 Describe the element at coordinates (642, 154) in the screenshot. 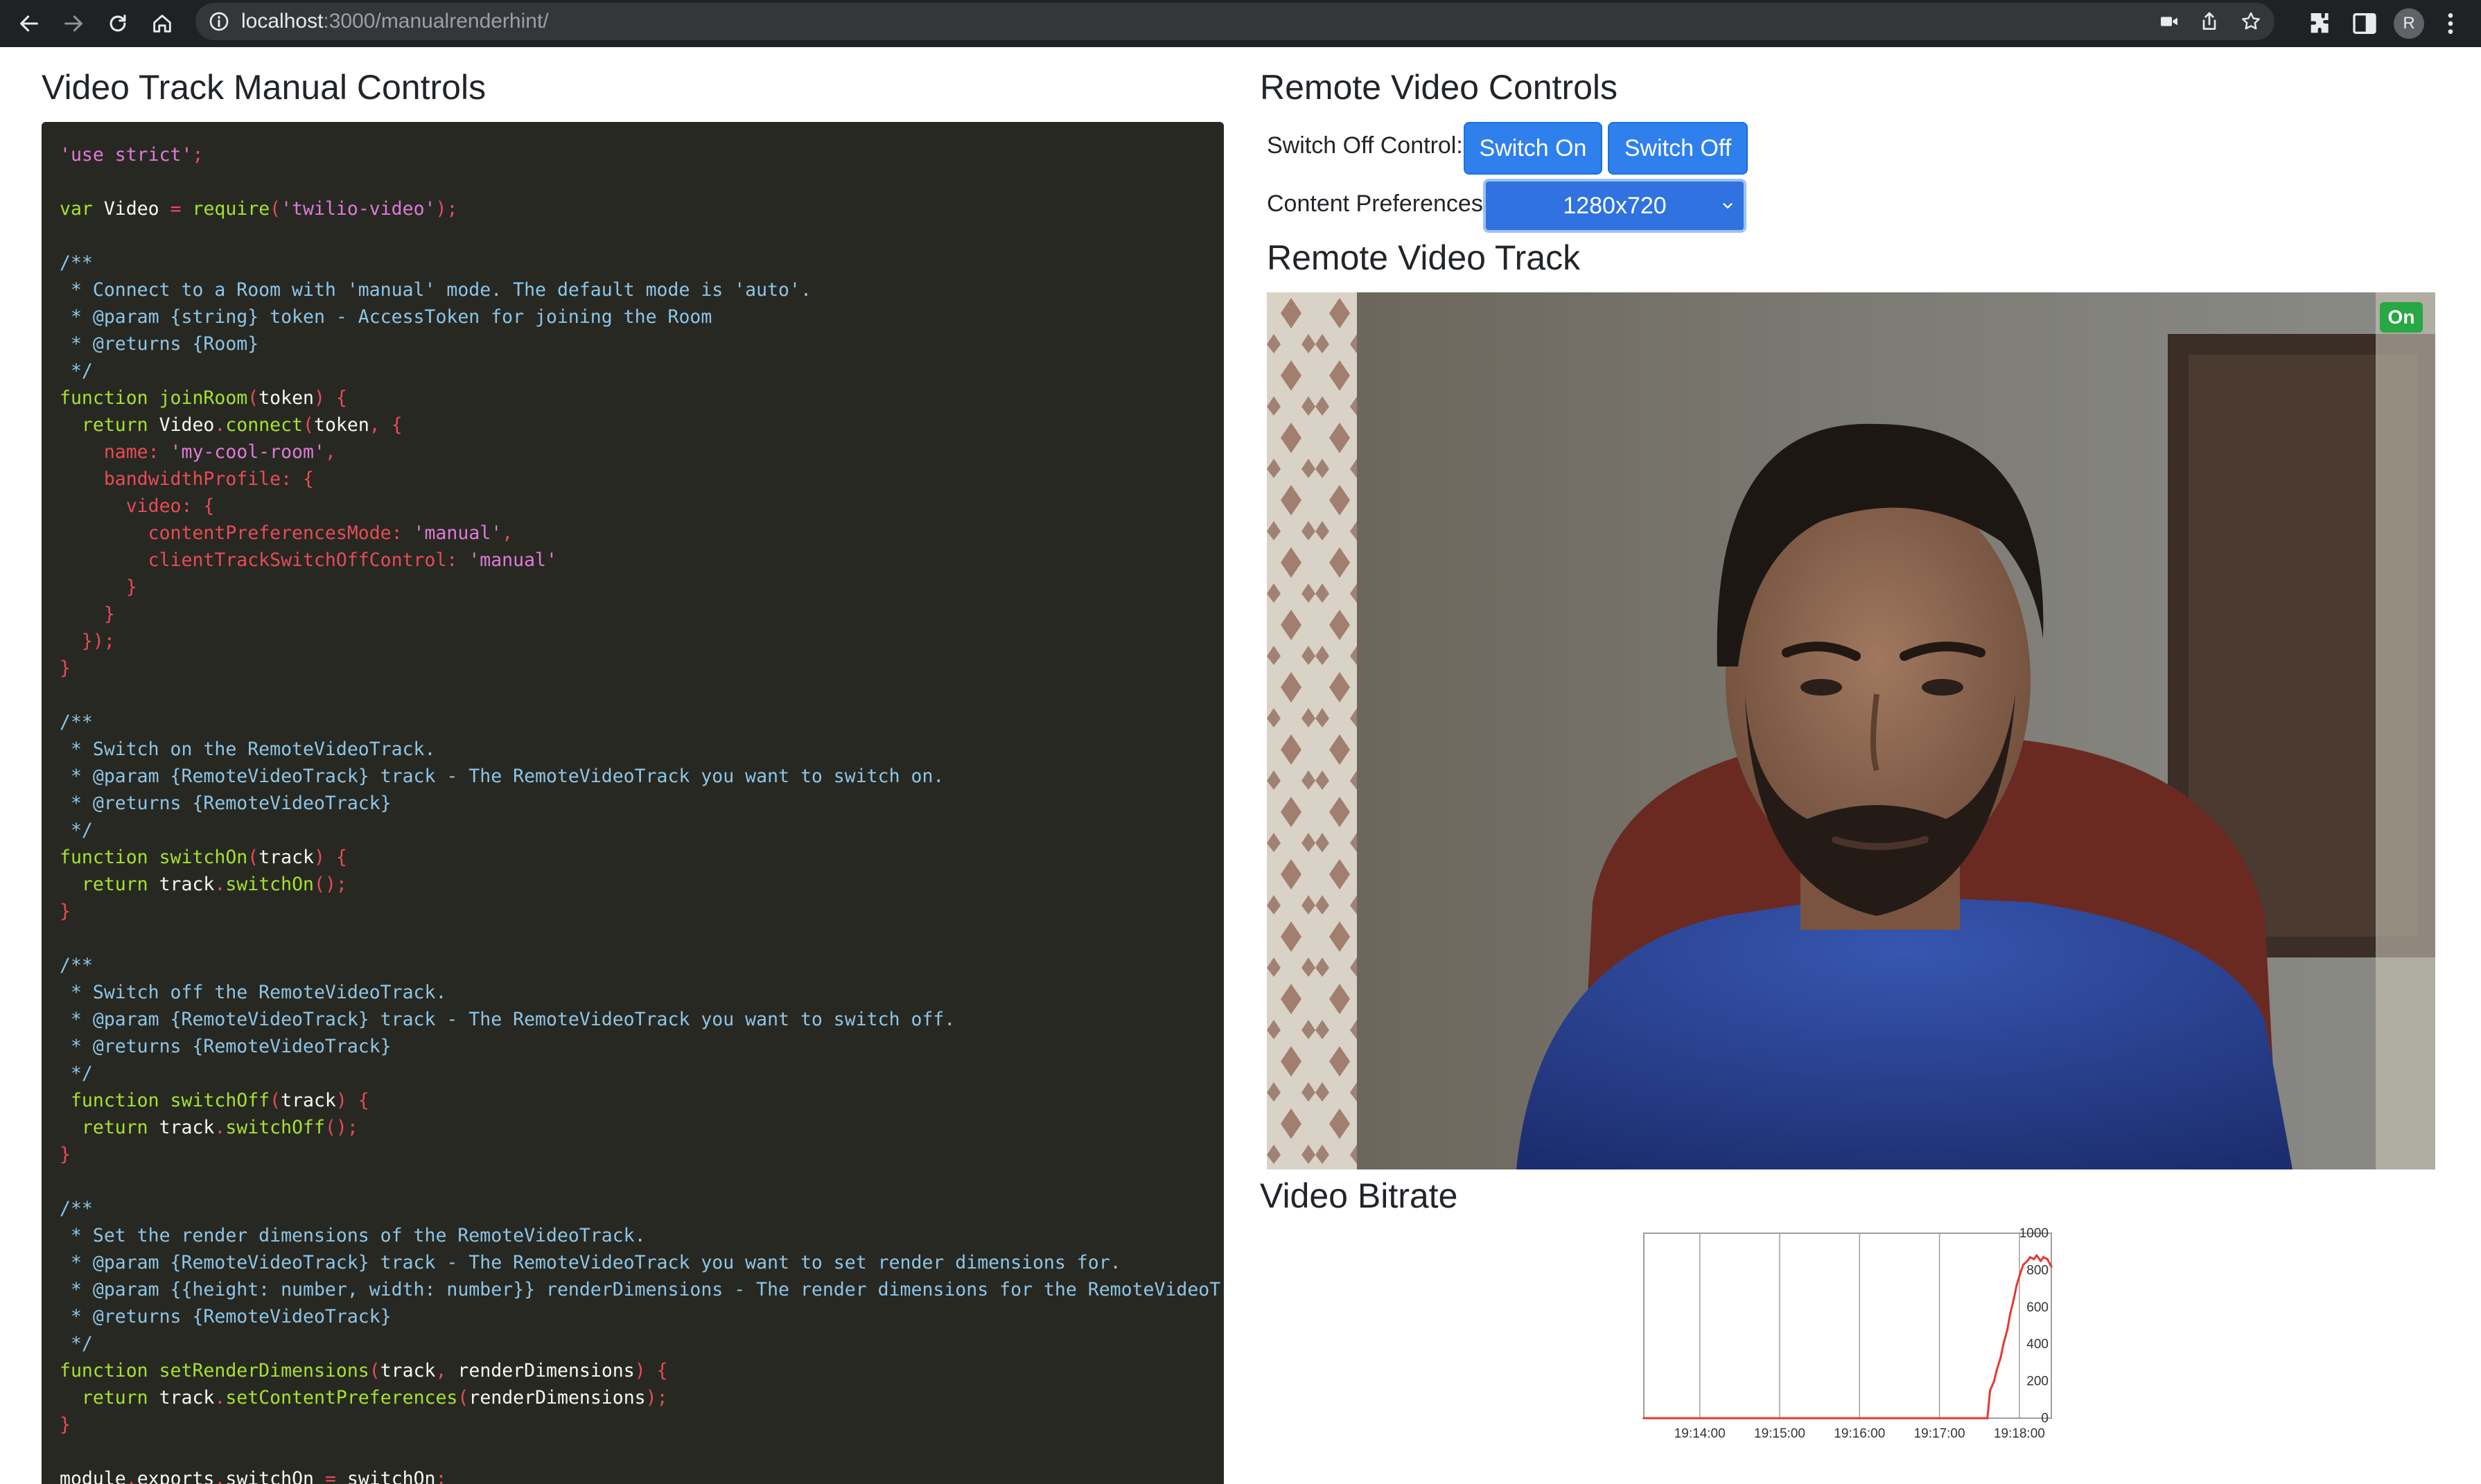

I see `code-line: 'use strict';` at that location.